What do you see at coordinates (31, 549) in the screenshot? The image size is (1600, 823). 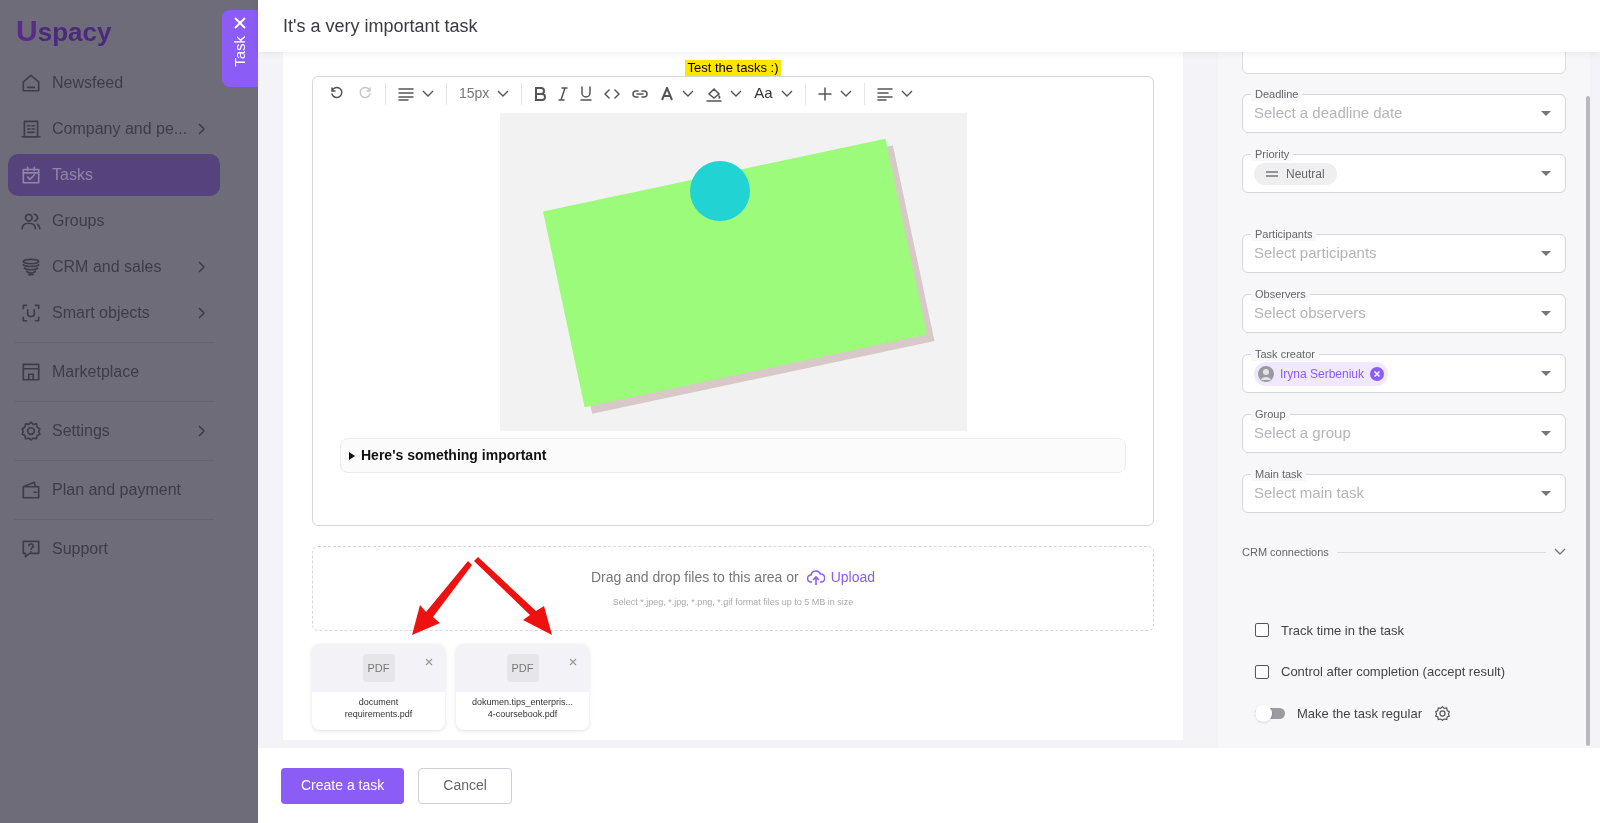 I see `help-chat-icon` at bounding box center [31, 549].